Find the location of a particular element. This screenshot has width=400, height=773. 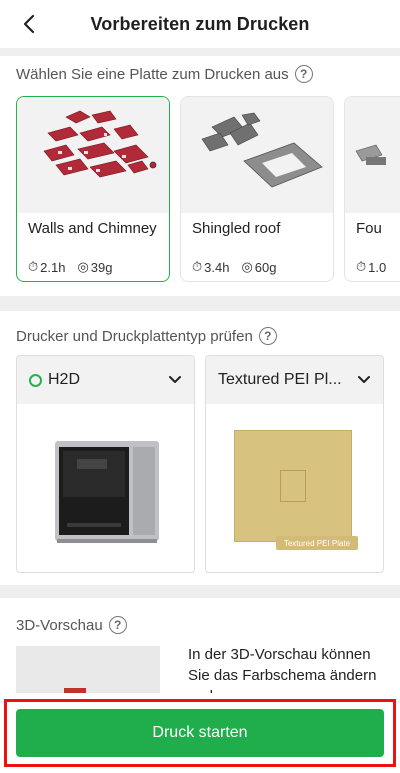

filament-weight: 39g is located at coordinates (101, 267).